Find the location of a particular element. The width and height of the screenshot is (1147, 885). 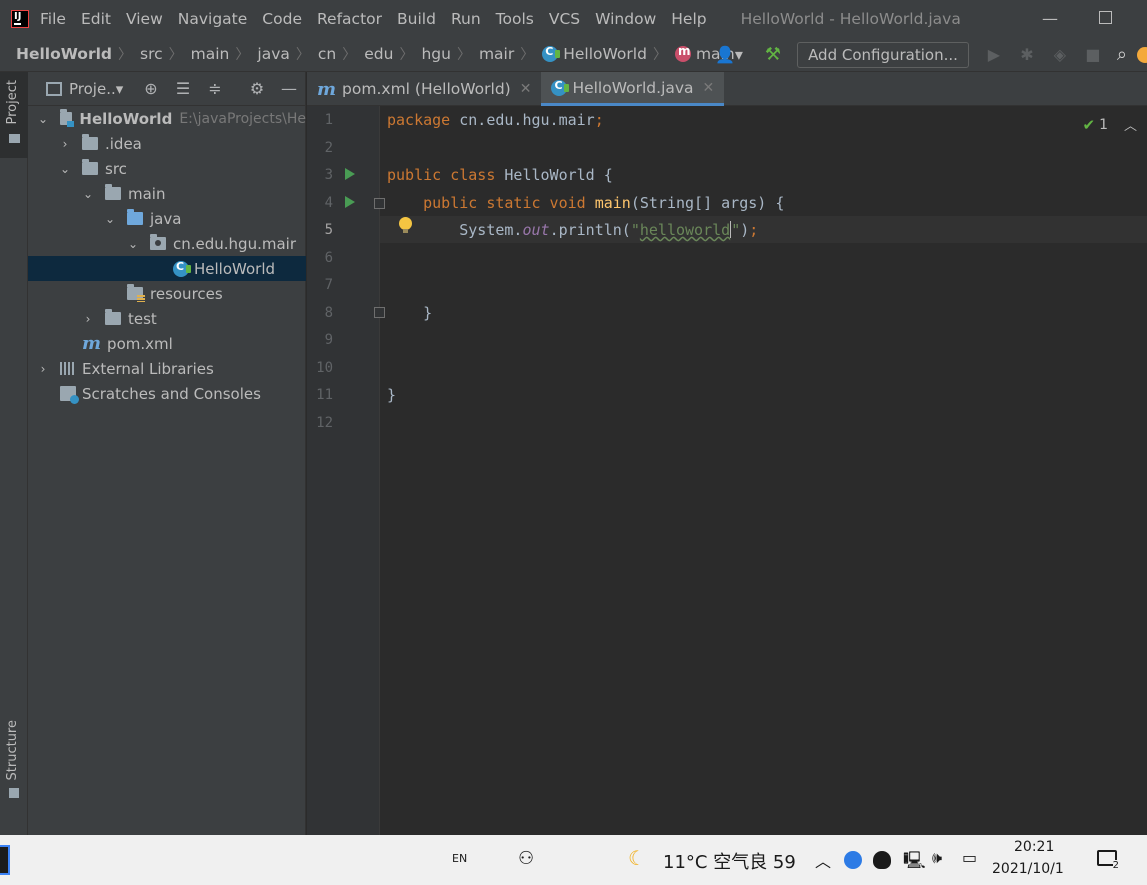

tab-pom-xml: m pom.xml (HelloWorld) ✕ is located at coordinates (424, 89).